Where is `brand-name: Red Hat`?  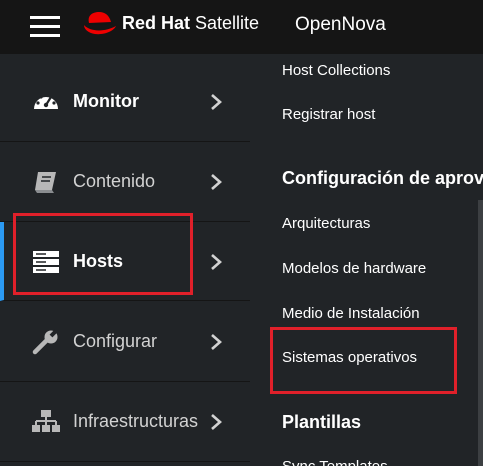
brand-name: Red Hat is located at coordinates (156, 23).